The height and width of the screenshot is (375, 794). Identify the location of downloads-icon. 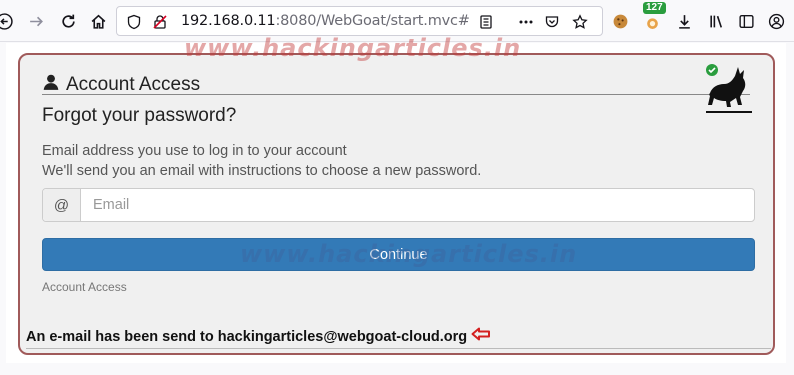
(684, 21).